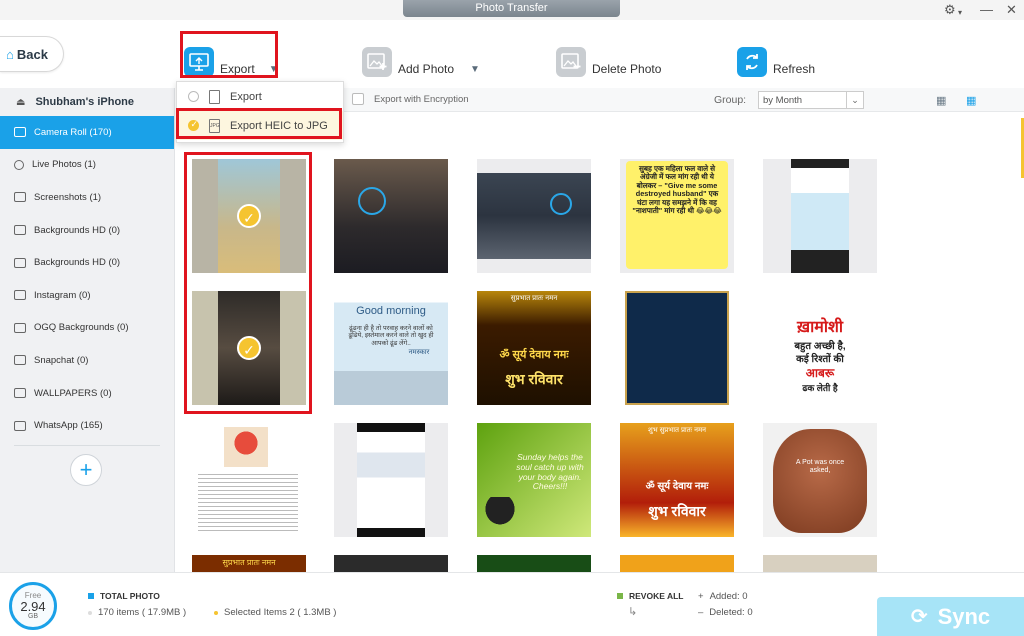 This screenshot has width=1024, height=636. Describe the element at coordinates (426, 69) in the screenshot. I see `add-photo-label: Add Photo` at that location.